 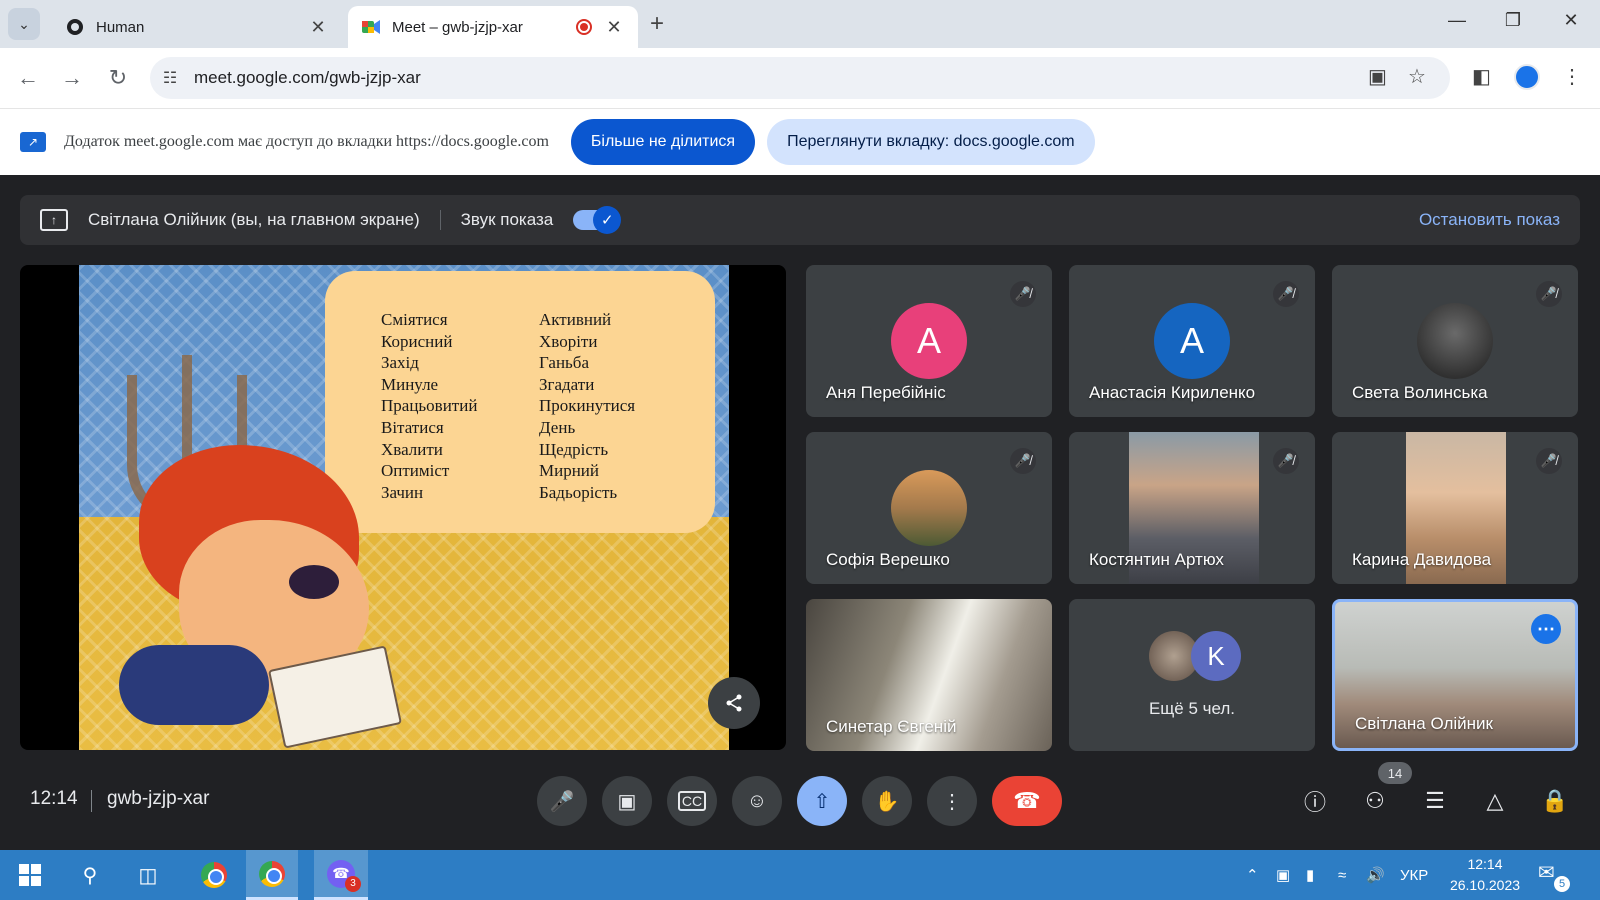 What do you see at coordinates (214, 875) in the screenshot?
I see `chrome-taskbar-icon` at bounding box center [214, 875].